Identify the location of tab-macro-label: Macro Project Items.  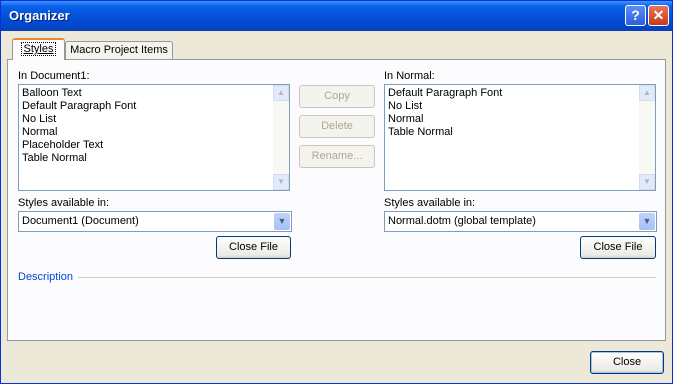
(119, 50).